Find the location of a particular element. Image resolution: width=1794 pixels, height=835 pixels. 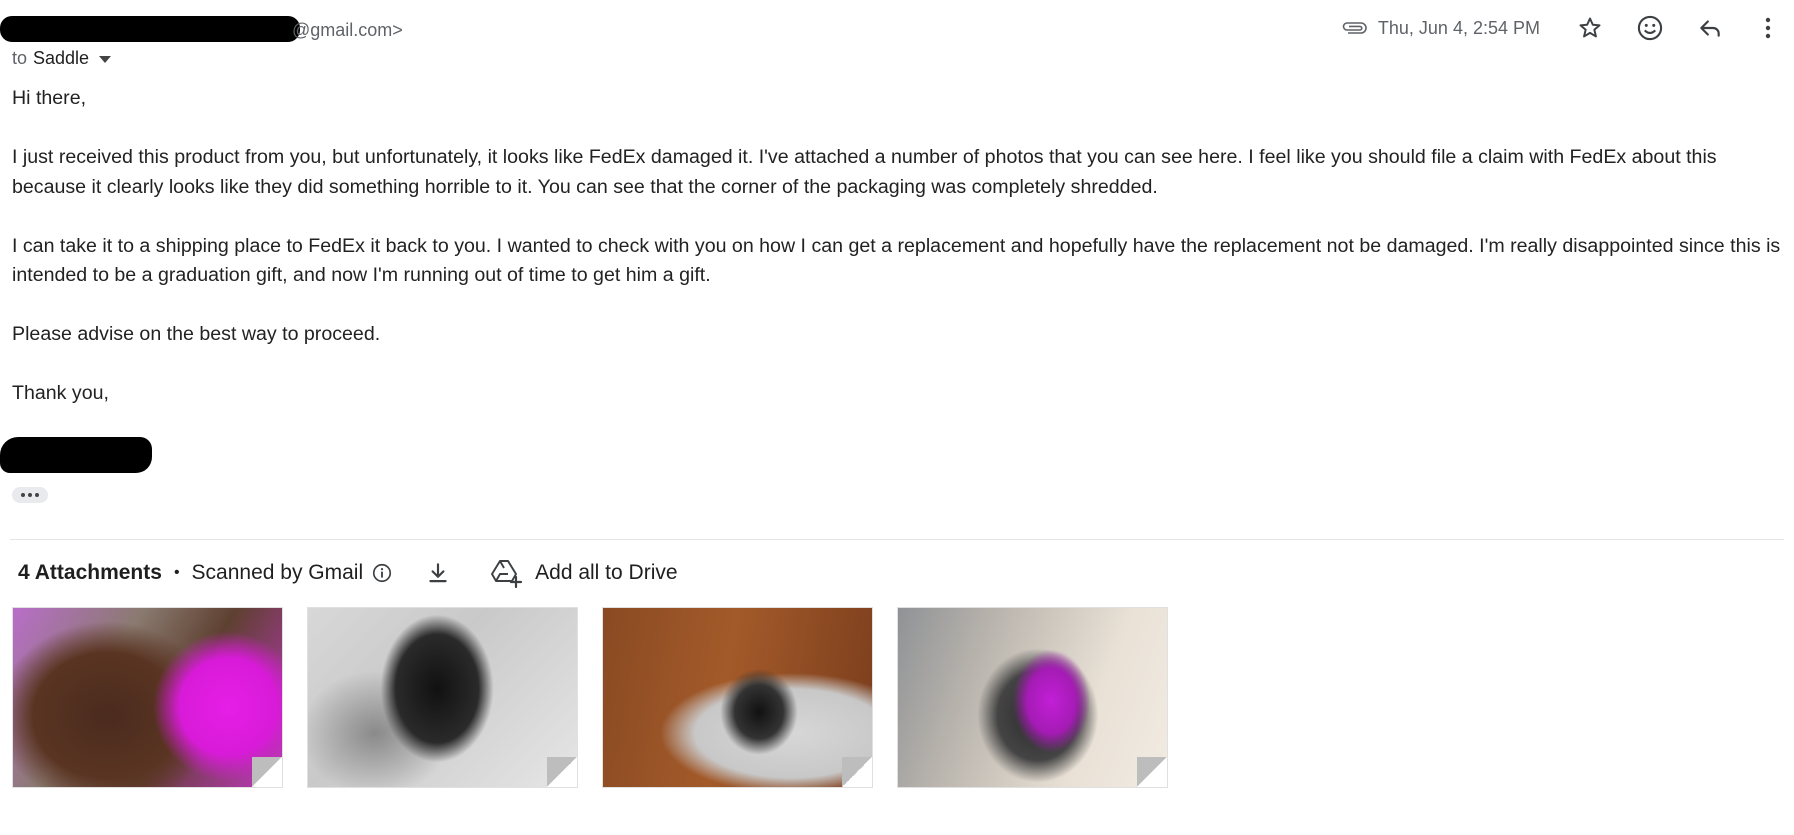

greeting: Hi there, is located at coordinates (49, 98).